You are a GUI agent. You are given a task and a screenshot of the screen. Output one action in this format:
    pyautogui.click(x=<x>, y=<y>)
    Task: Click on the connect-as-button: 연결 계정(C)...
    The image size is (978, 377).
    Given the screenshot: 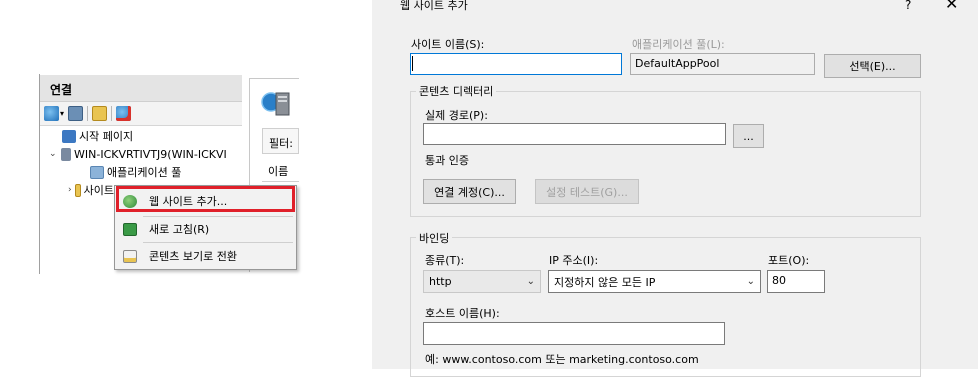 What is the action you would take?
    pyautogui.click(x=469, y=191)
    